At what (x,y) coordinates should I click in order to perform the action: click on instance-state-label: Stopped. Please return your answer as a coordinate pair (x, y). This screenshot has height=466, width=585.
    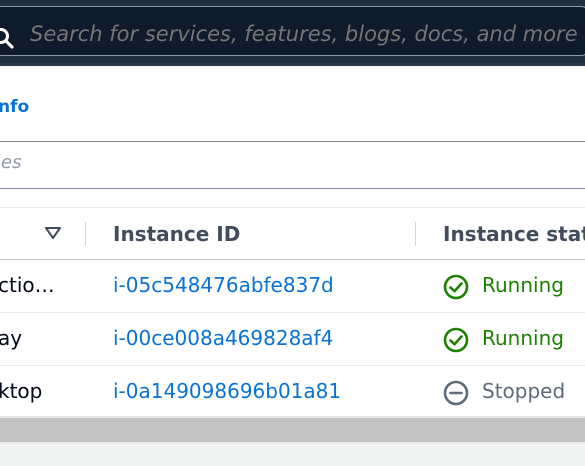
    Looking at the image, I should click on (524, 391).